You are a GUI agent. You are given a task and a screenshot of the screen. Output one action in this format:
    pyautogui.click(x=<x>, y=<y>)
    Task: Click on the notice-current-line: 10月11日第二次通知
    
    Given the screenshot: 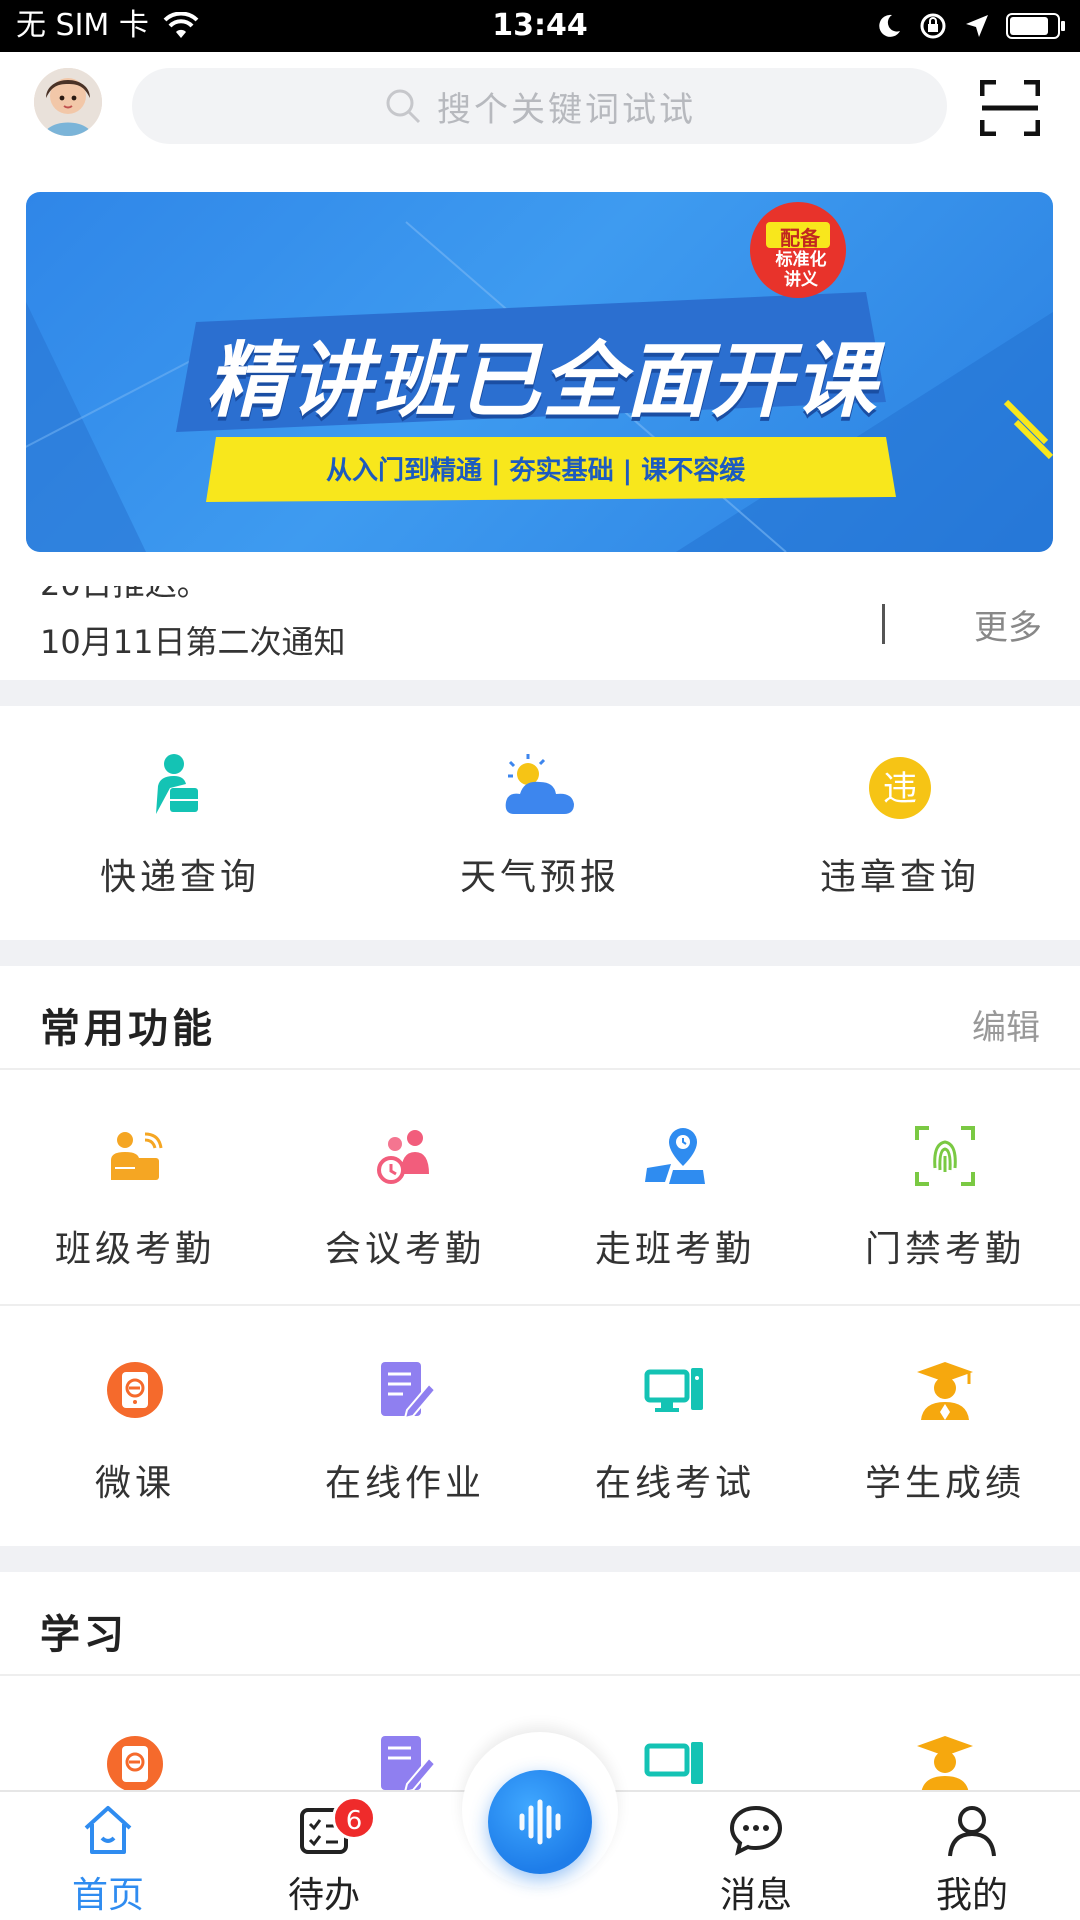 What is the action you would take?
    pyautogui.click(x=193, y=640)
    